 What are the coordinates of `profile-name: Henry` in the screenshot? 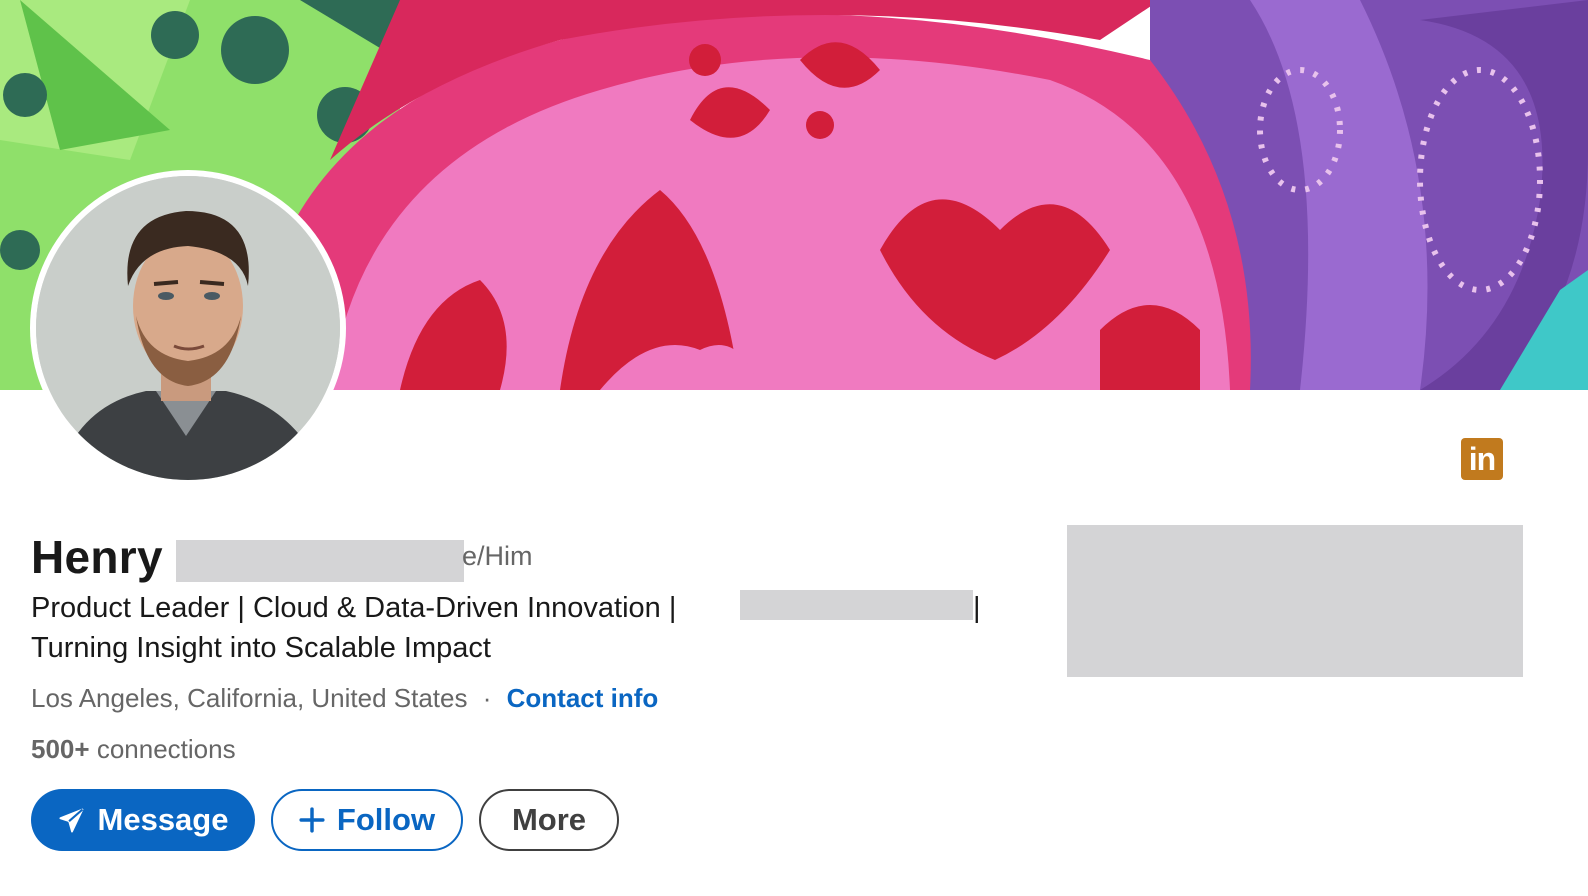 It's located at (97, 557).